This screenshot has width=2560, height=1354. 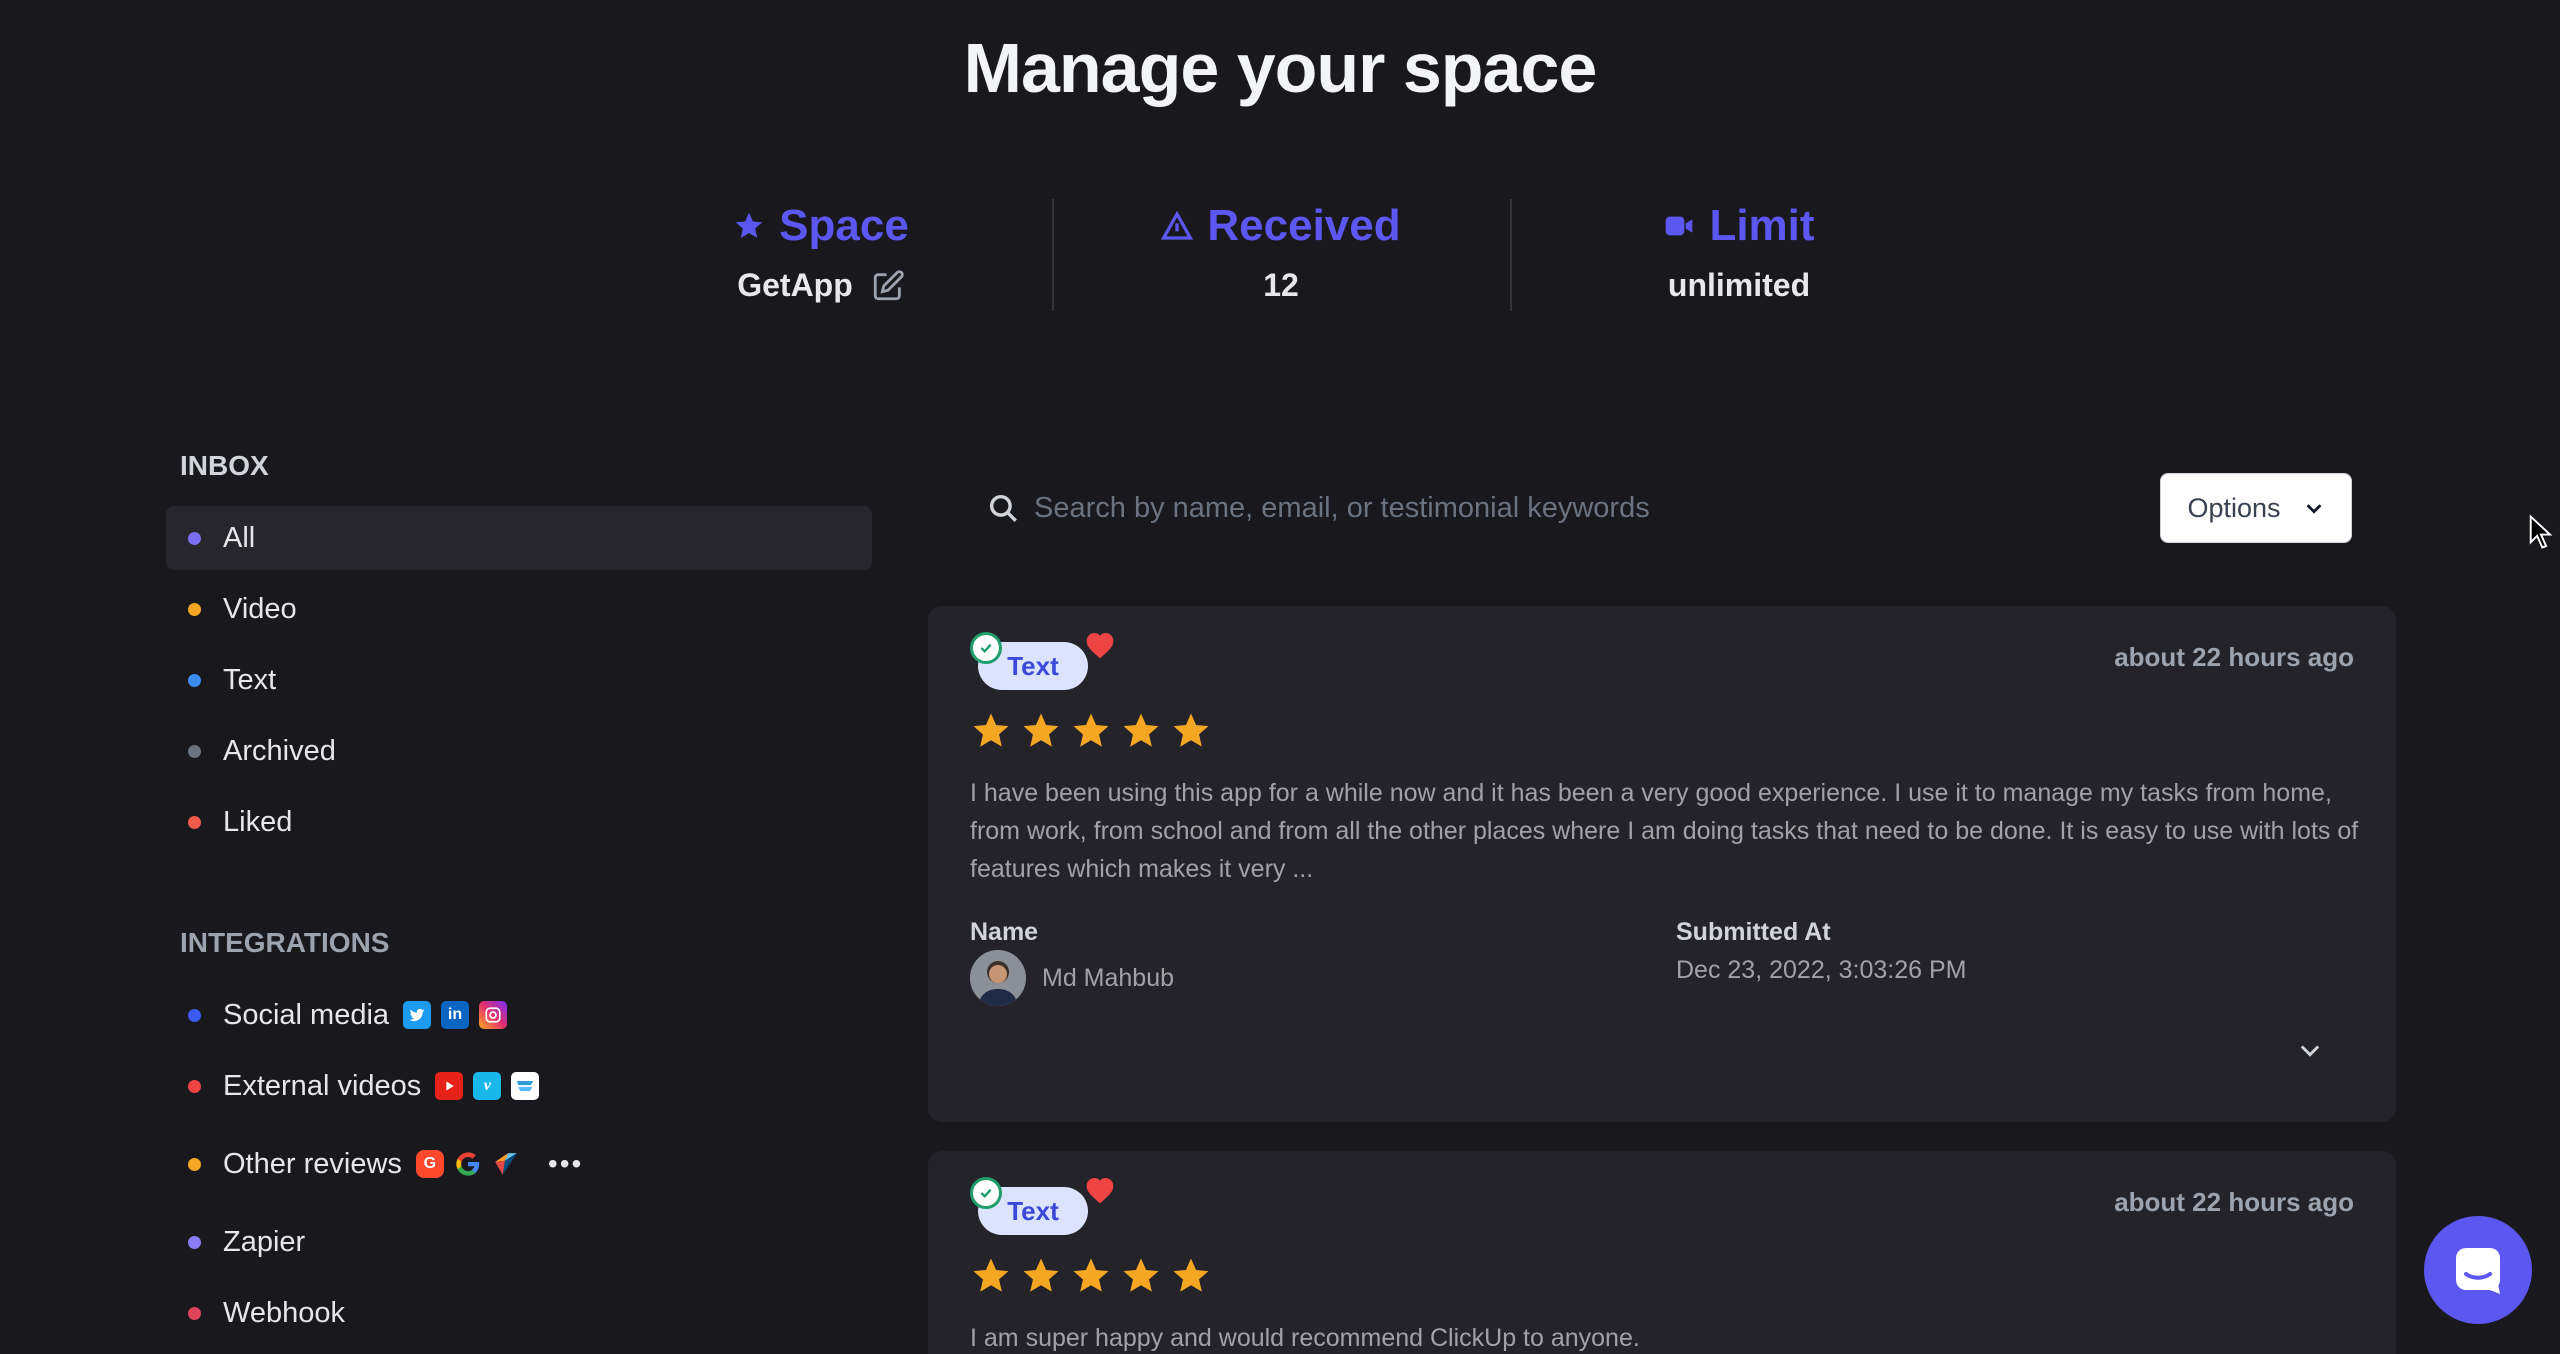 What do you see at coordinates (1753, 932) in the screenshot?
I see `submitted-label: Submitted At` at bounding box center [1753, 932].